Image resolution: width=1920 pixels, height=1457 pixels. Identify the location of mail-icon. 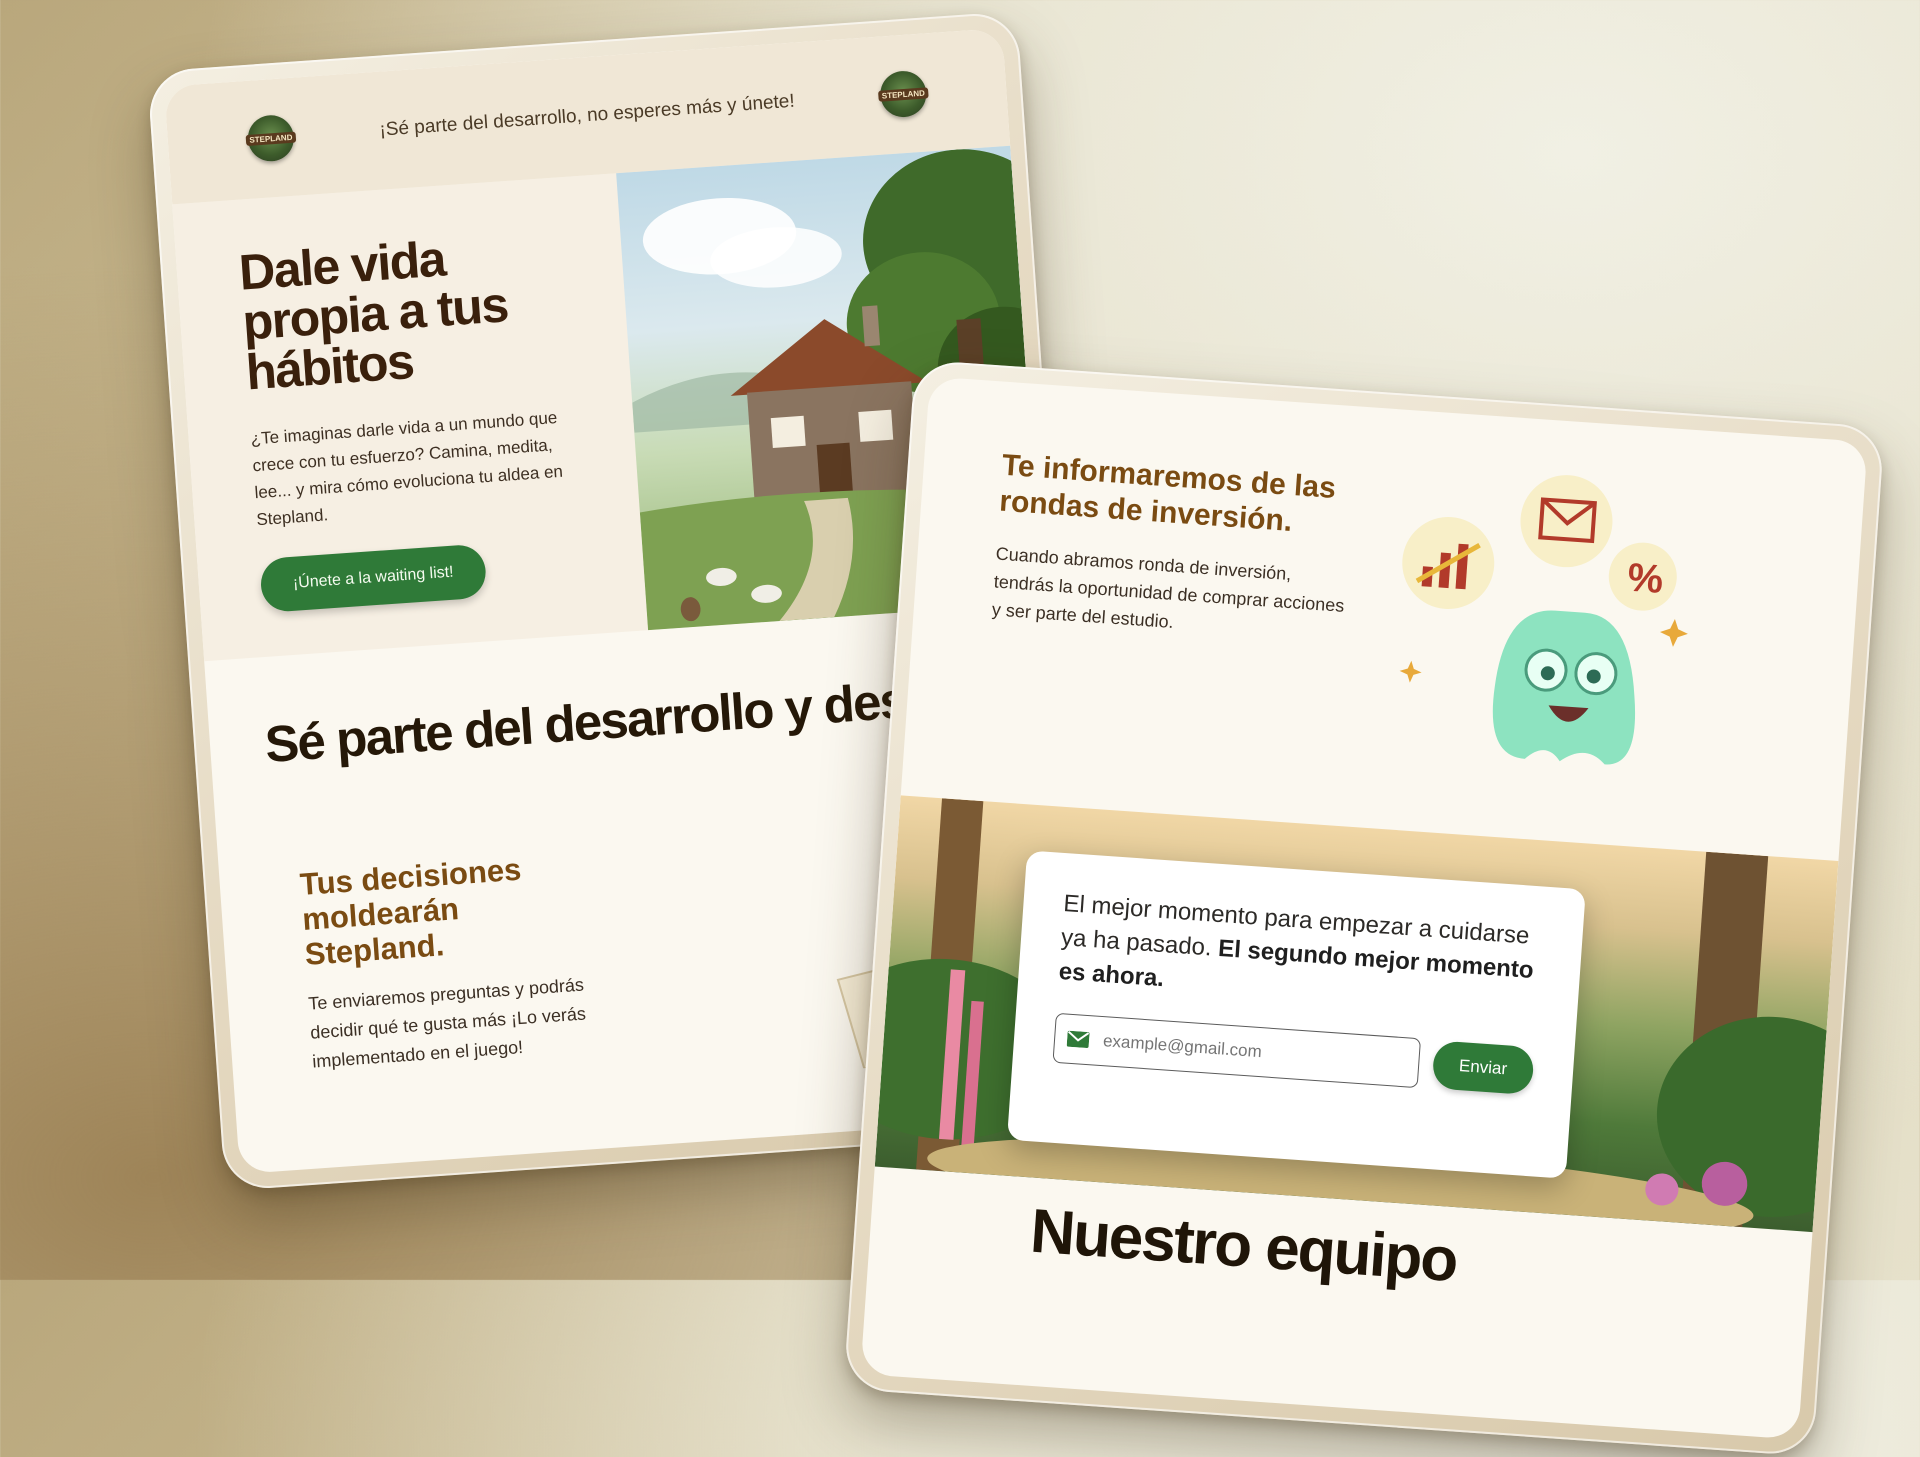
(1078, 1039).